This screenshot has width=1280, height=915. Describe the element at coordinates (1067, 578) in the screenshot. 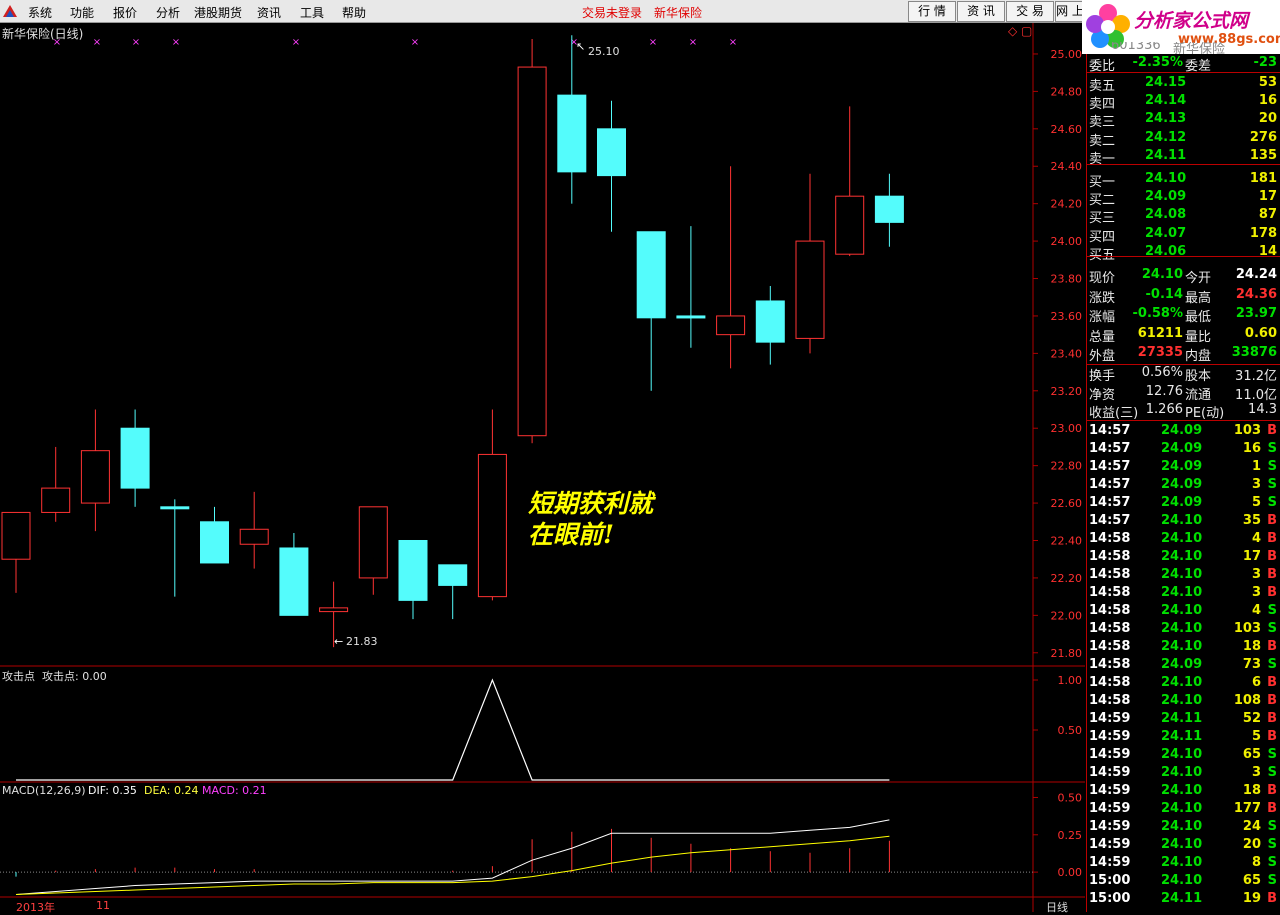

I see `price-tick-label: 22.20` at that location.